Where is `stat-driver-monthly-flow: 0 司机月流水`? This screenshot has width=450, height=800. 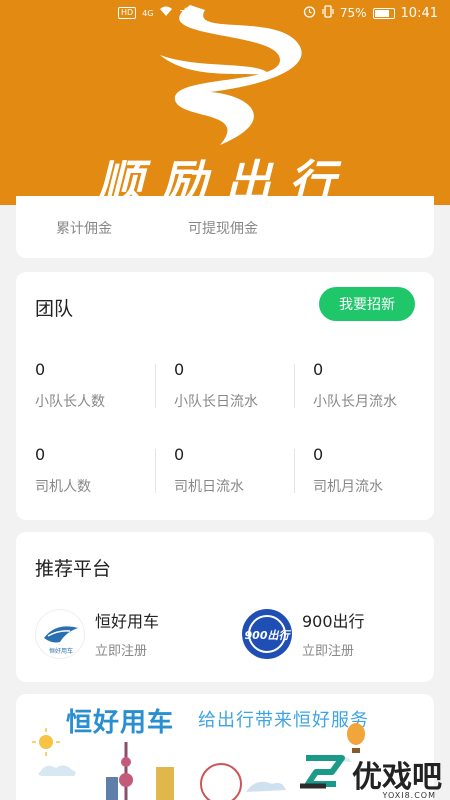 stat-driver-monthly-flow: 0 司机月流水 is located at coordinates (373, 470).